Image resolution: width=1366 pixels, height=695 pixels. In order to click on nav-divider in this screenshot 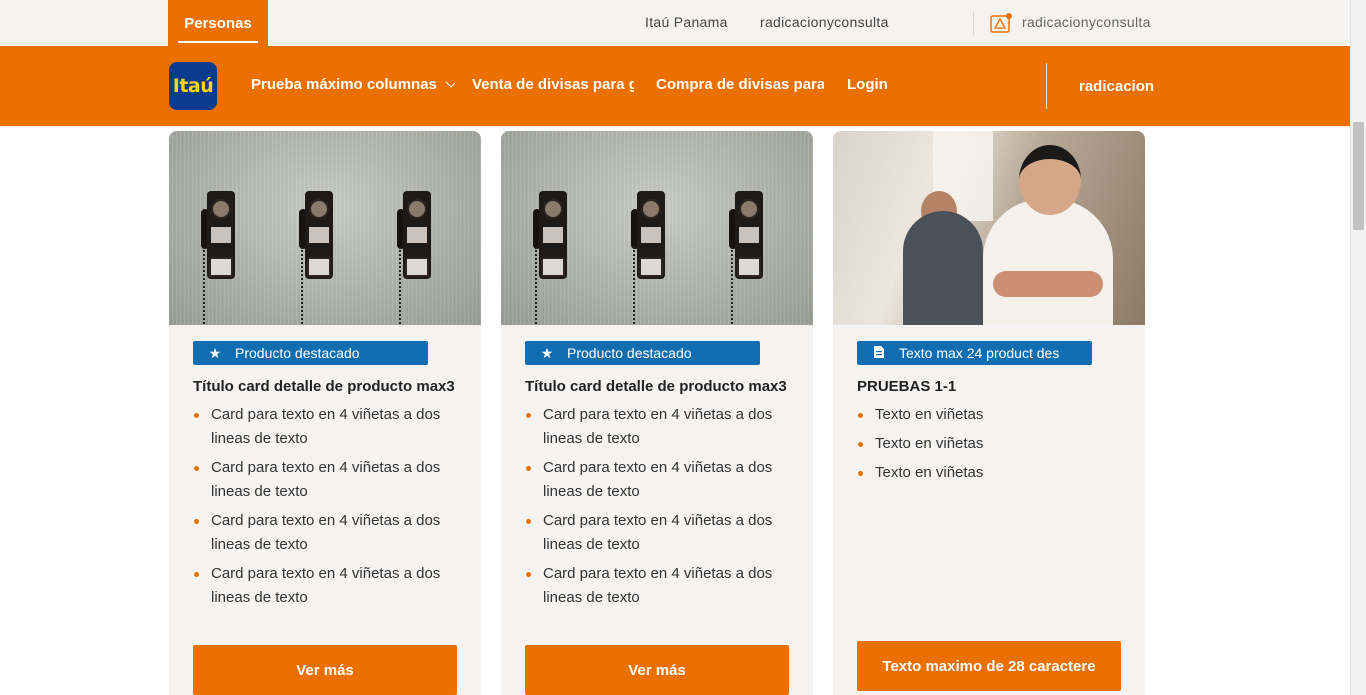, I will do `click(1046, 86)`.